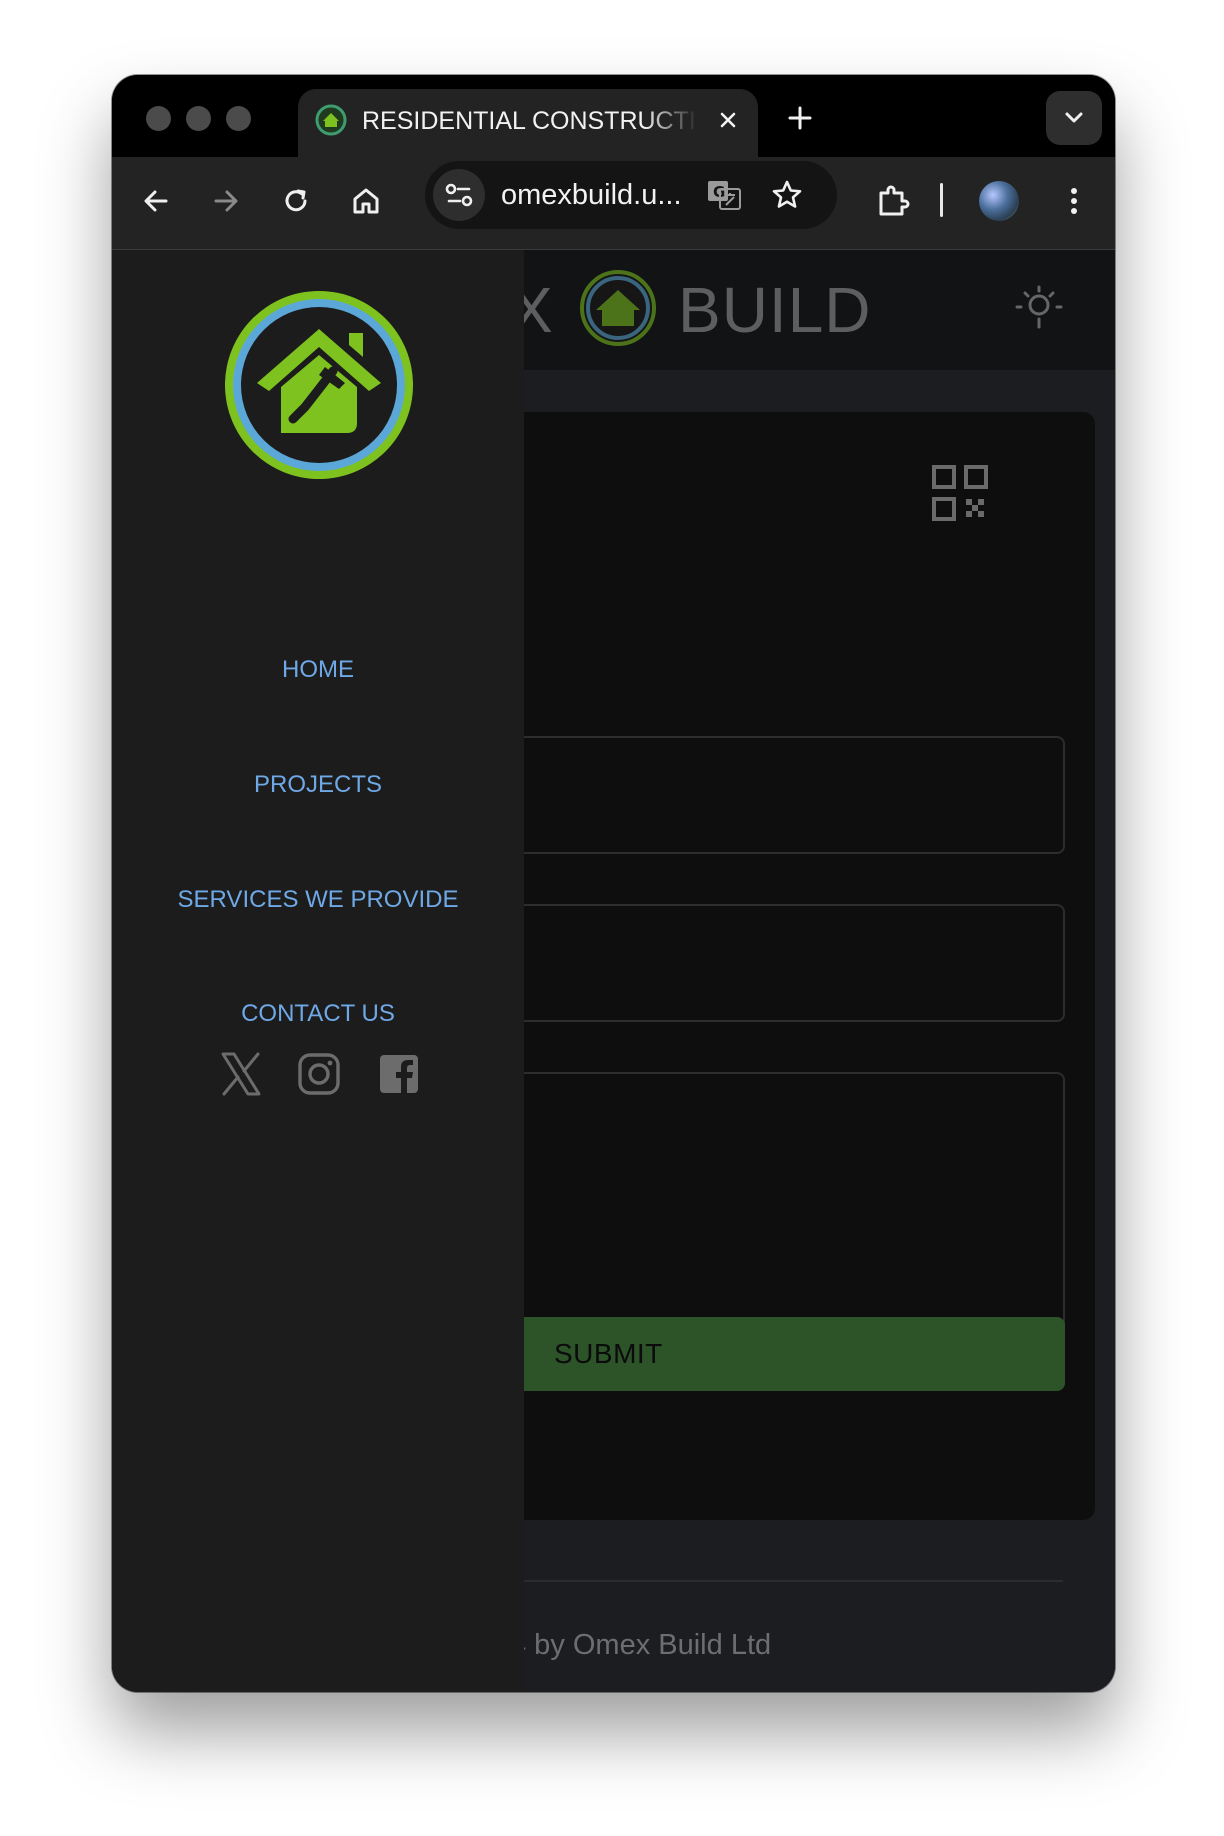 This screenshot has width=1224, height=1836. I want to click on active-tab: RESIDENTIAL CONSTRUCTION, so click(528, 123).